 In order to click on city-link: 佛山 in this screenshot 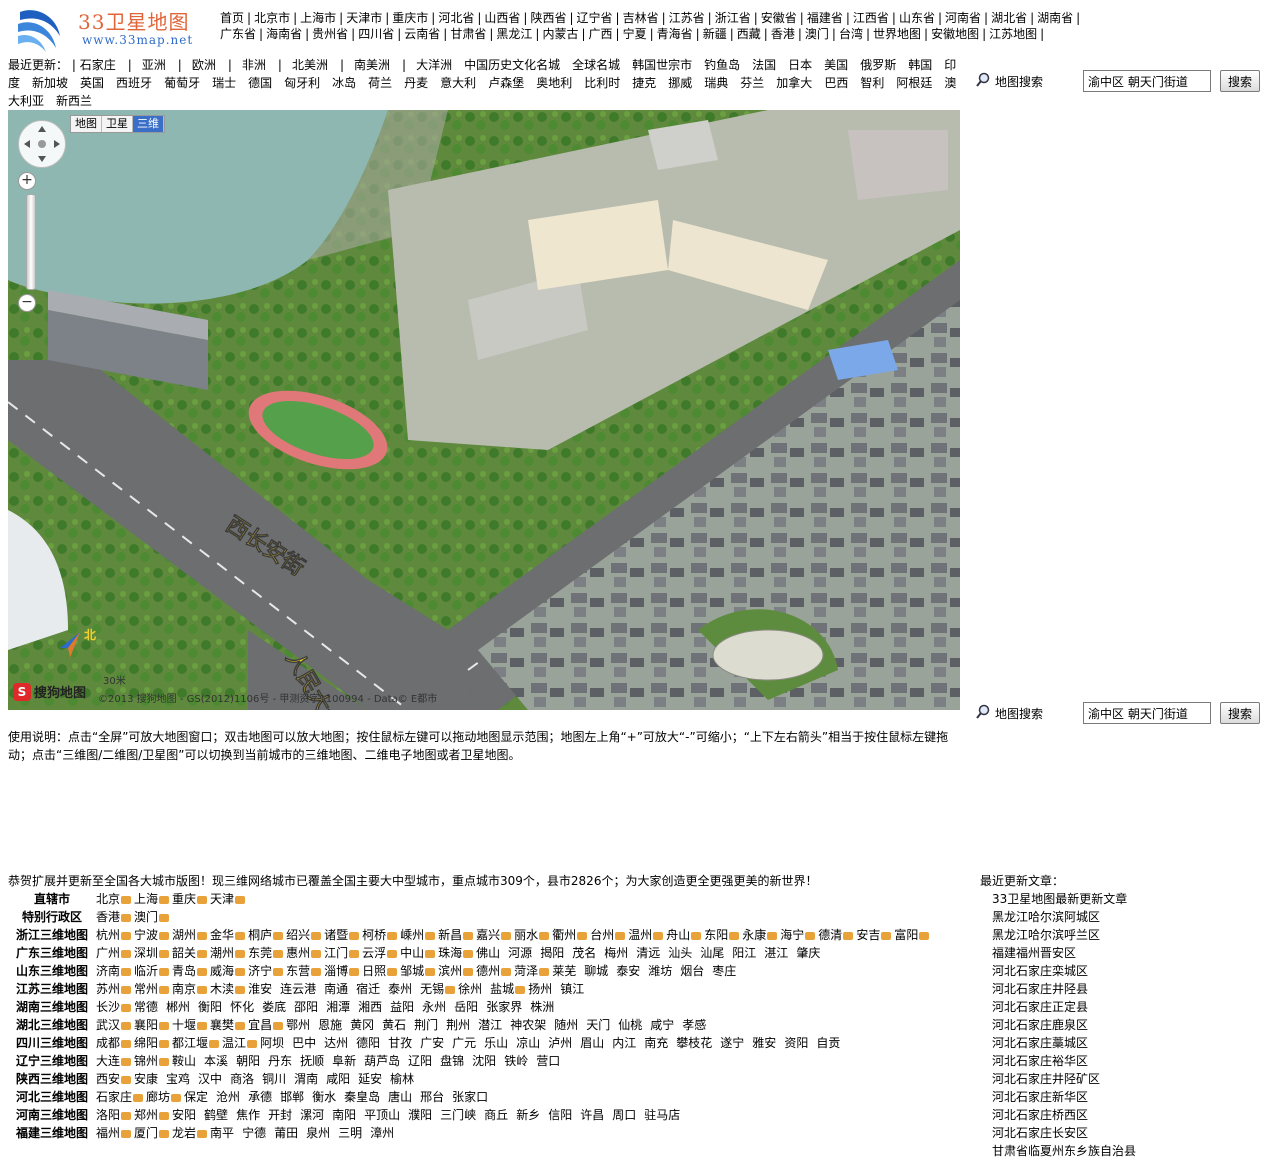, I will do `click(488, 953)`.